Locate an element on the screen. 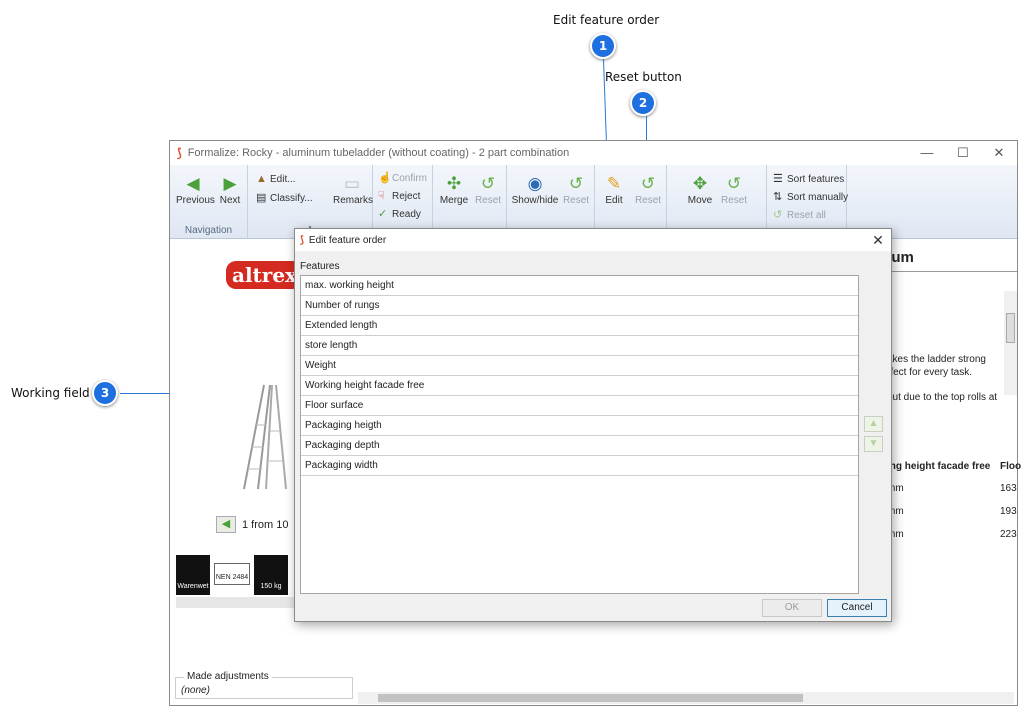 The width and height of the screenshot is (1026, 714). features-label: Features is located at coordinates (320, 266).